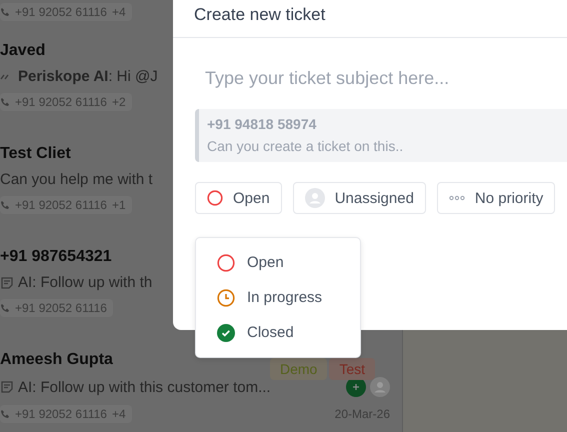 The image size is (567, 432). What do you see at coordinates (35, 154) in the screenshot?
I see `contact-name: Test Cliet` at bounding box center [35, 154].